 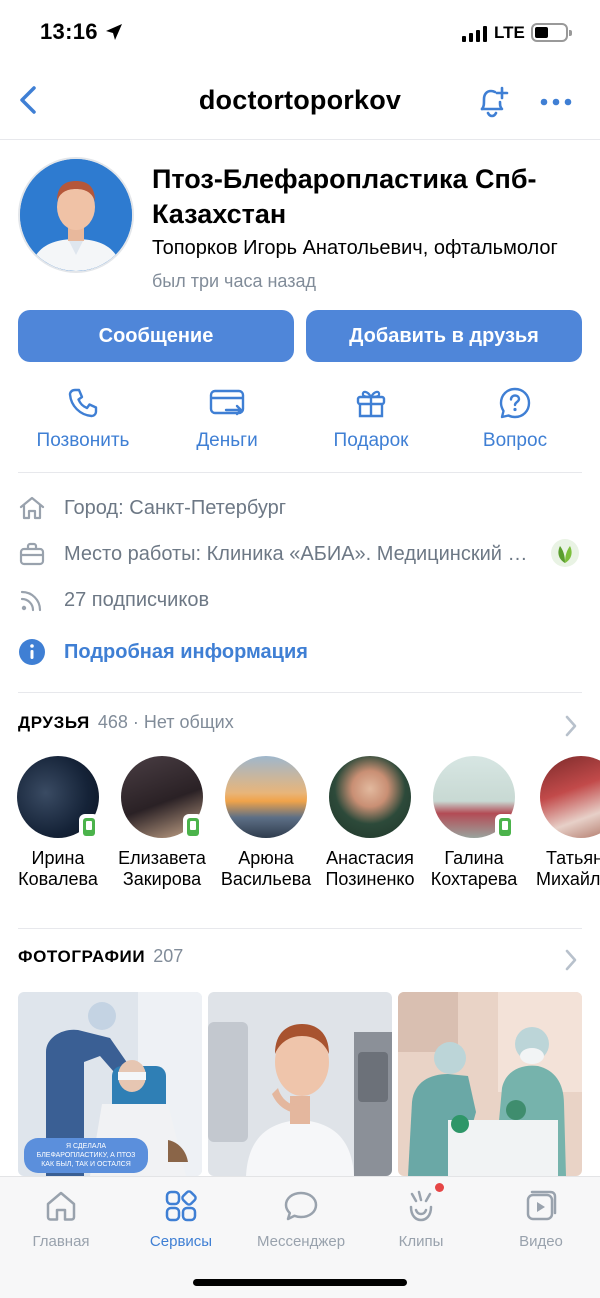 What do you see at coordinates (162, 823) in the screenshot?
I see `friend-item: Елизавета Закирова` at bounding box center [162, 823].